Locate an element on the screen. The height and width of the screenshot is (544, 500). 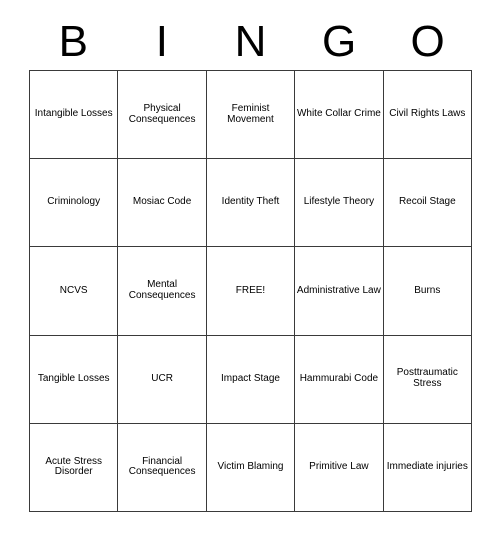
bingo-cell: Immediate injuries is located at coordinates (427, 467).